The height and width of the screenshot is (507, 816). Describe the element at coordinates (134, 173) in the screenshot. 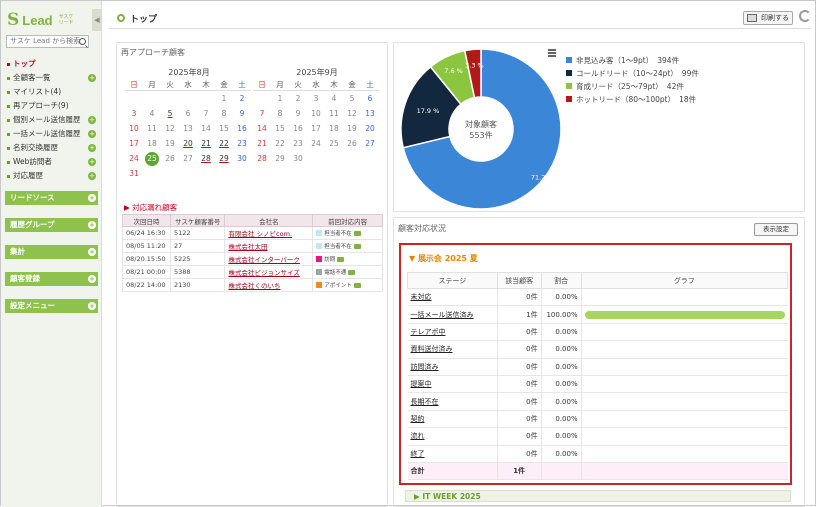

I see `calendar-day: 31` at that location.